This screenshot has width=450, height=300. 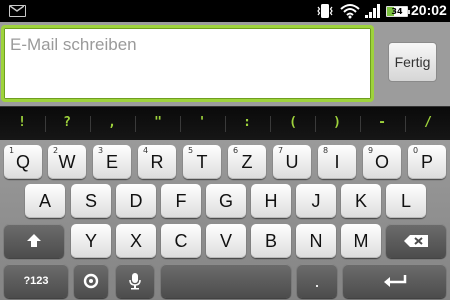 I want to click on enter-key, so click(x=394, y=281).